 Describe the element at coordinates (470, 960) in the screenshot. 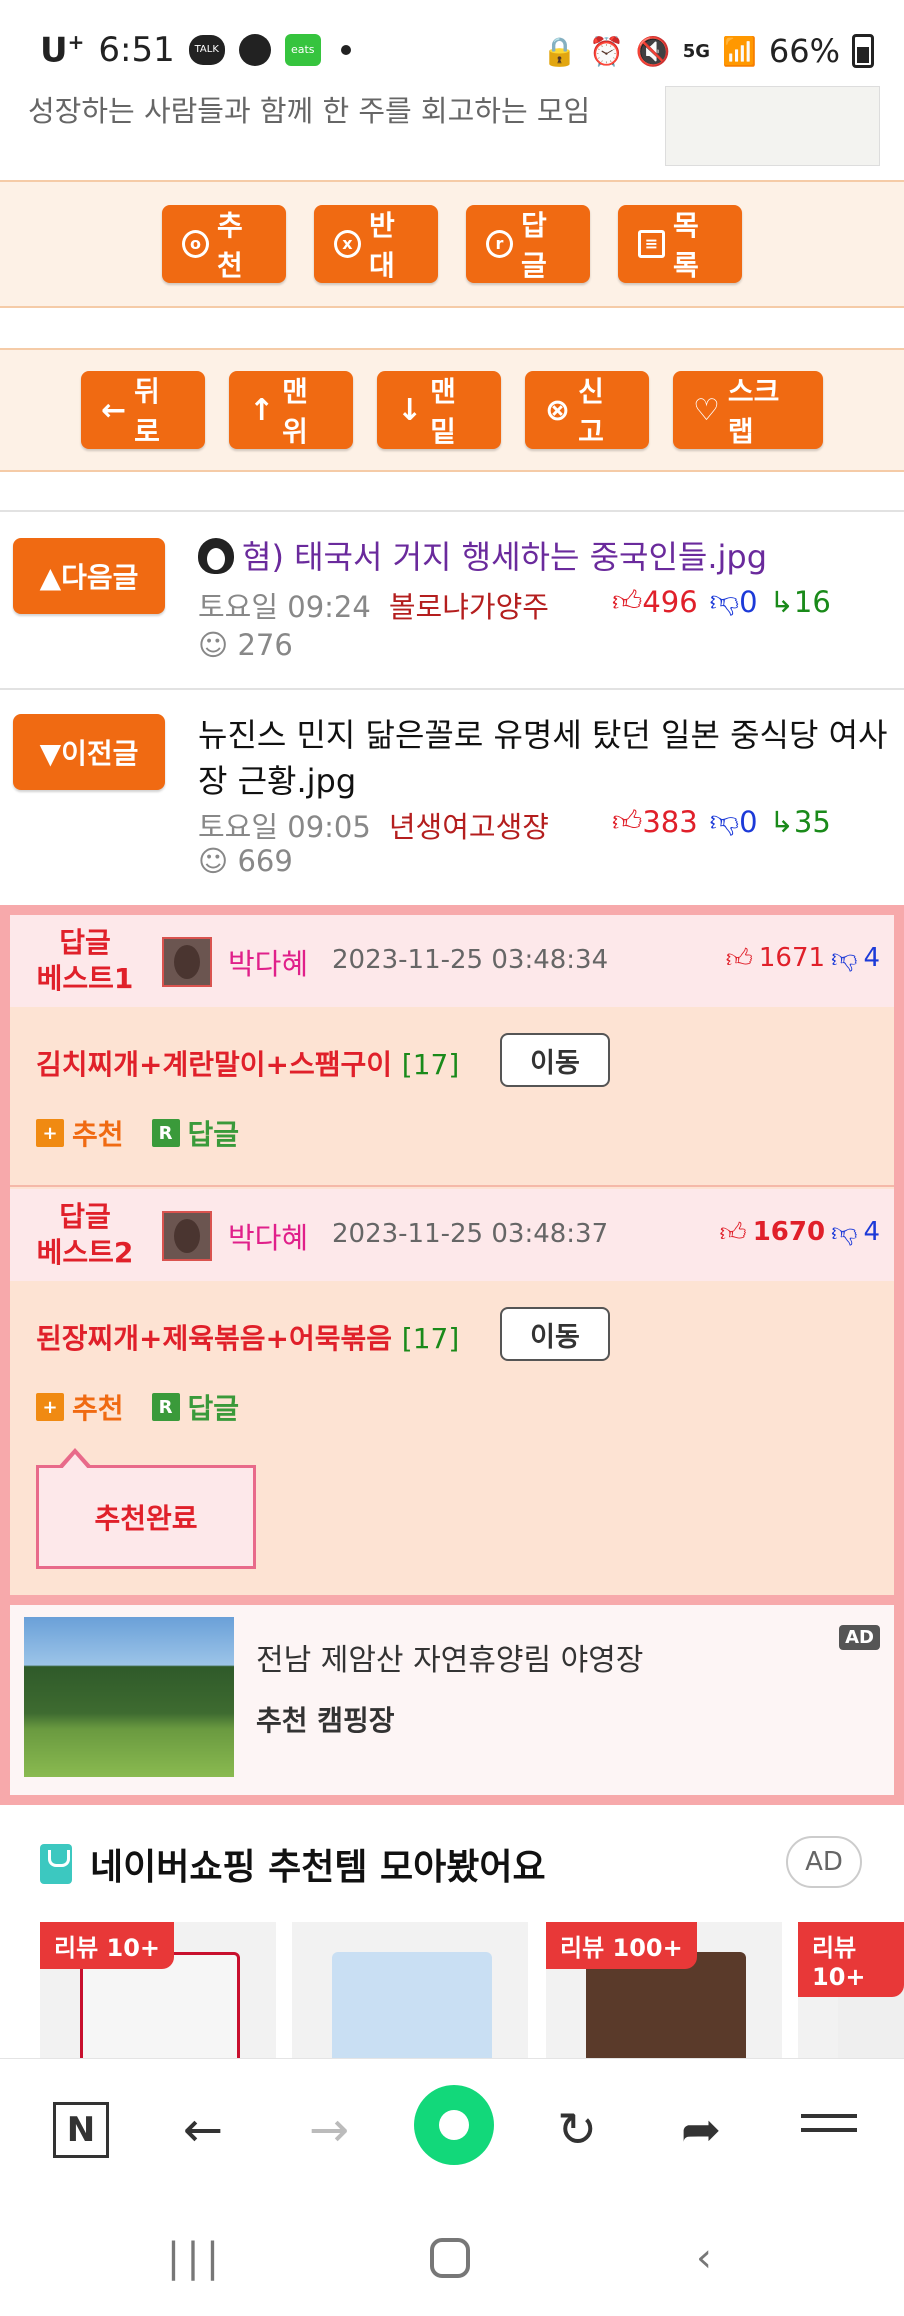

I see `best-reply-1-date: 2023-11-25 03:48:34` at that location.